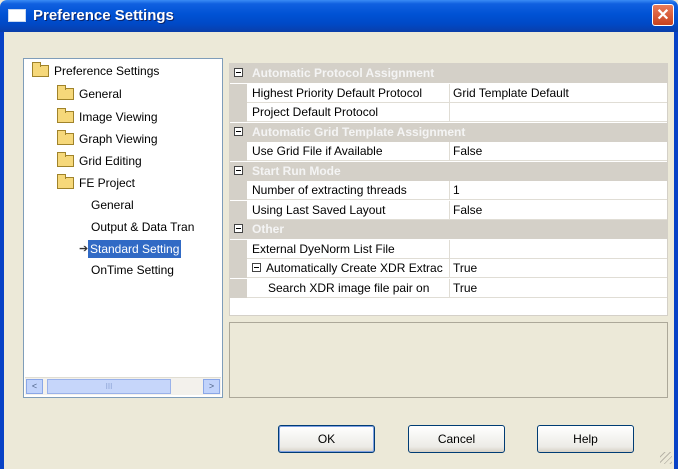 The width and height of the screenshot is (678, 469). I want to click on property-value: 1, so click(456, 190).